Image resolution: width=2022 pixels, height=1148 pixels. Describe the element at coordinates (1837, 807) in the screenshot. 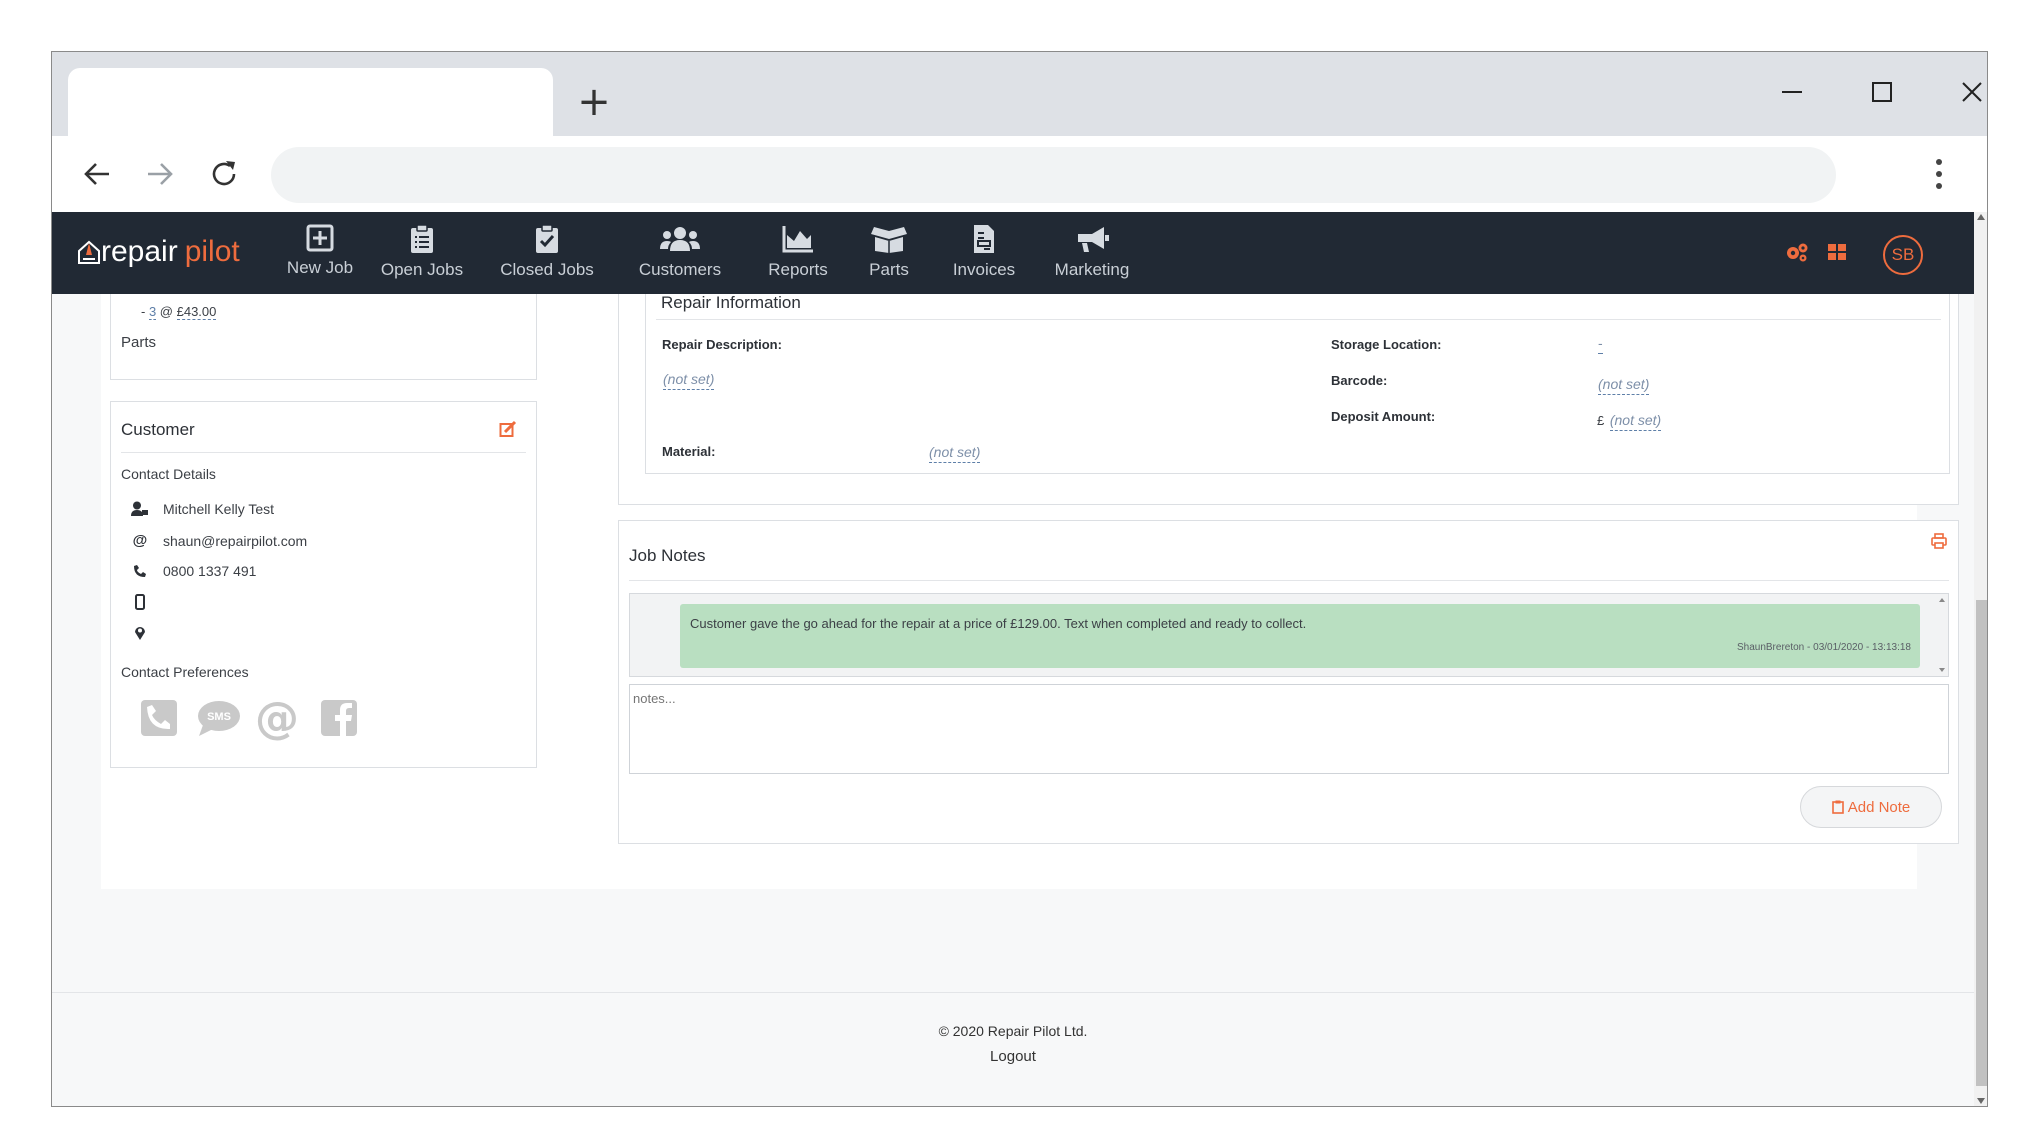

I see `clipboard-icon` at that location.